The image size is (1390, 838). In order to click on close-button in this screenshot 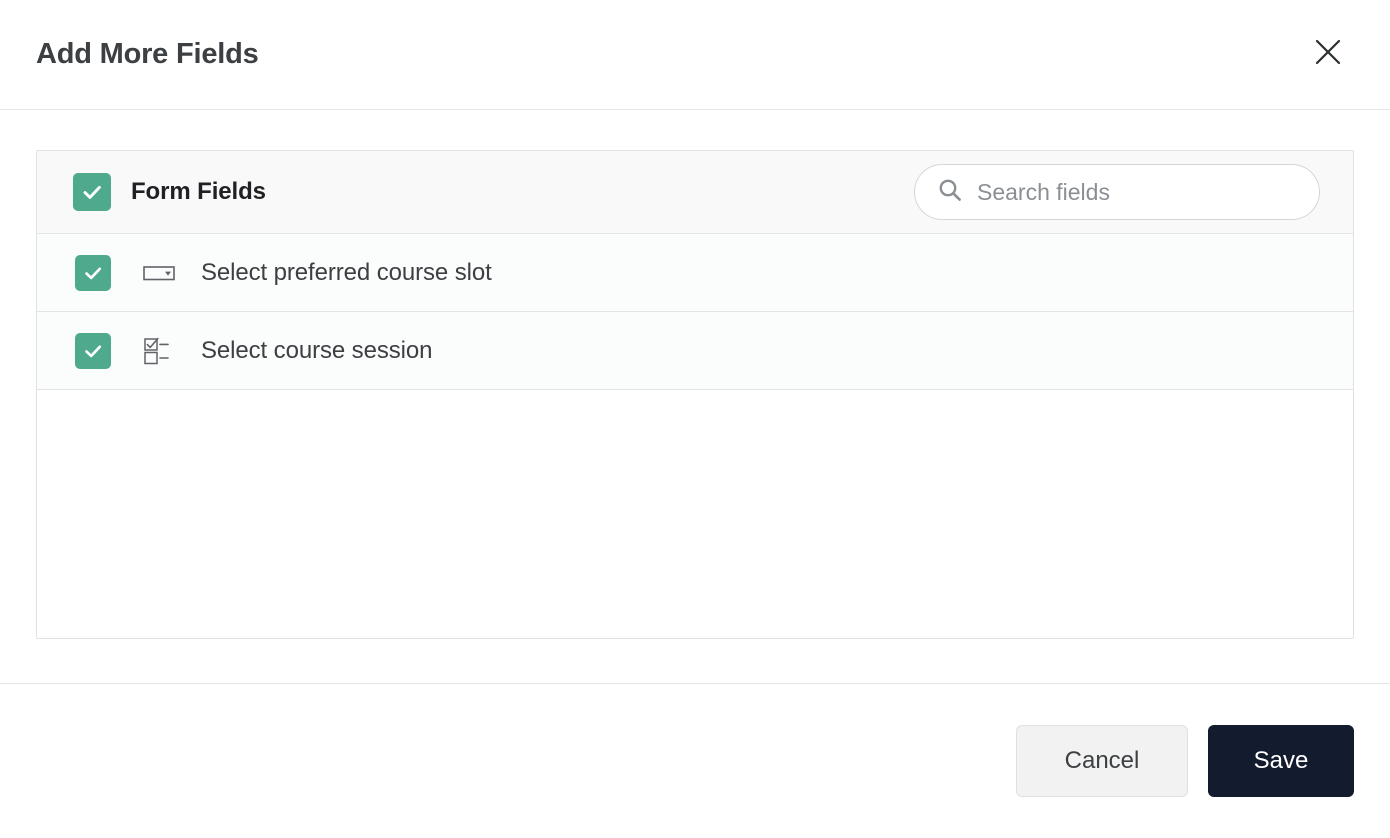, I will do `click(1328, 55)`.